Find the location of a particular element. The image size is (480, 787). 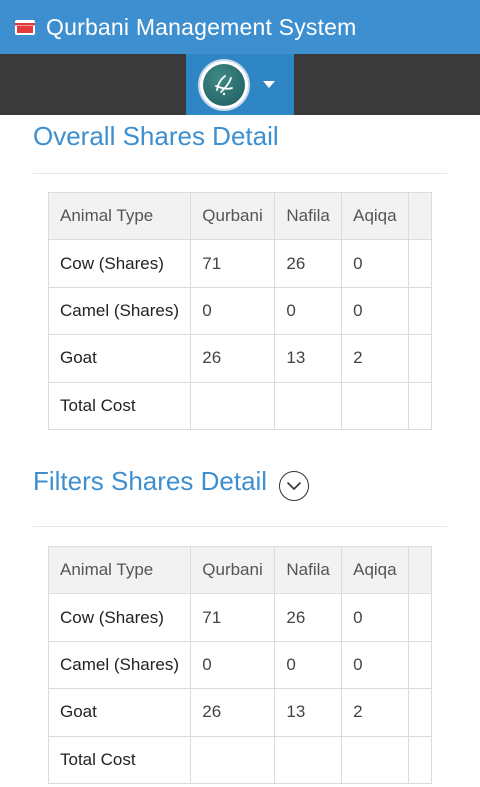

chevron-down-icon is located at coordinates (294, 486).